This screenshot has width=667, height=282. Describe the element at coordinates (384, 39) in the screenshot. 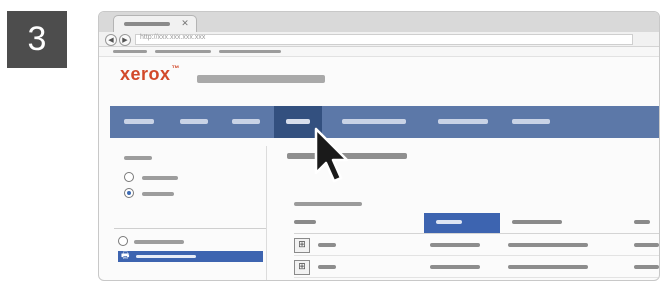

I see `address-bar: http://xxx.xxx.xxx.xxx` at that location.